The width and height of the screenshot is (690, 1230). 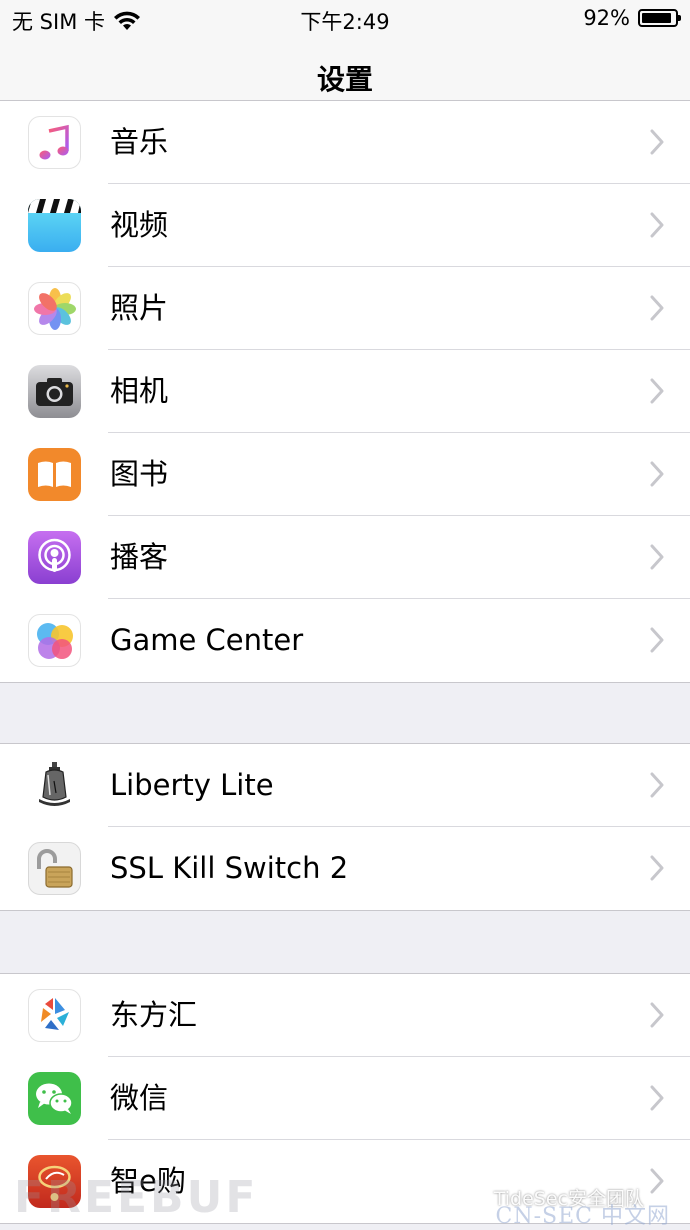 What do you see at coordinates (345, 785) in the screenshot?
I see `settings-row-liberty-lite: Liberty Lite` at bounding box center [345, 785].